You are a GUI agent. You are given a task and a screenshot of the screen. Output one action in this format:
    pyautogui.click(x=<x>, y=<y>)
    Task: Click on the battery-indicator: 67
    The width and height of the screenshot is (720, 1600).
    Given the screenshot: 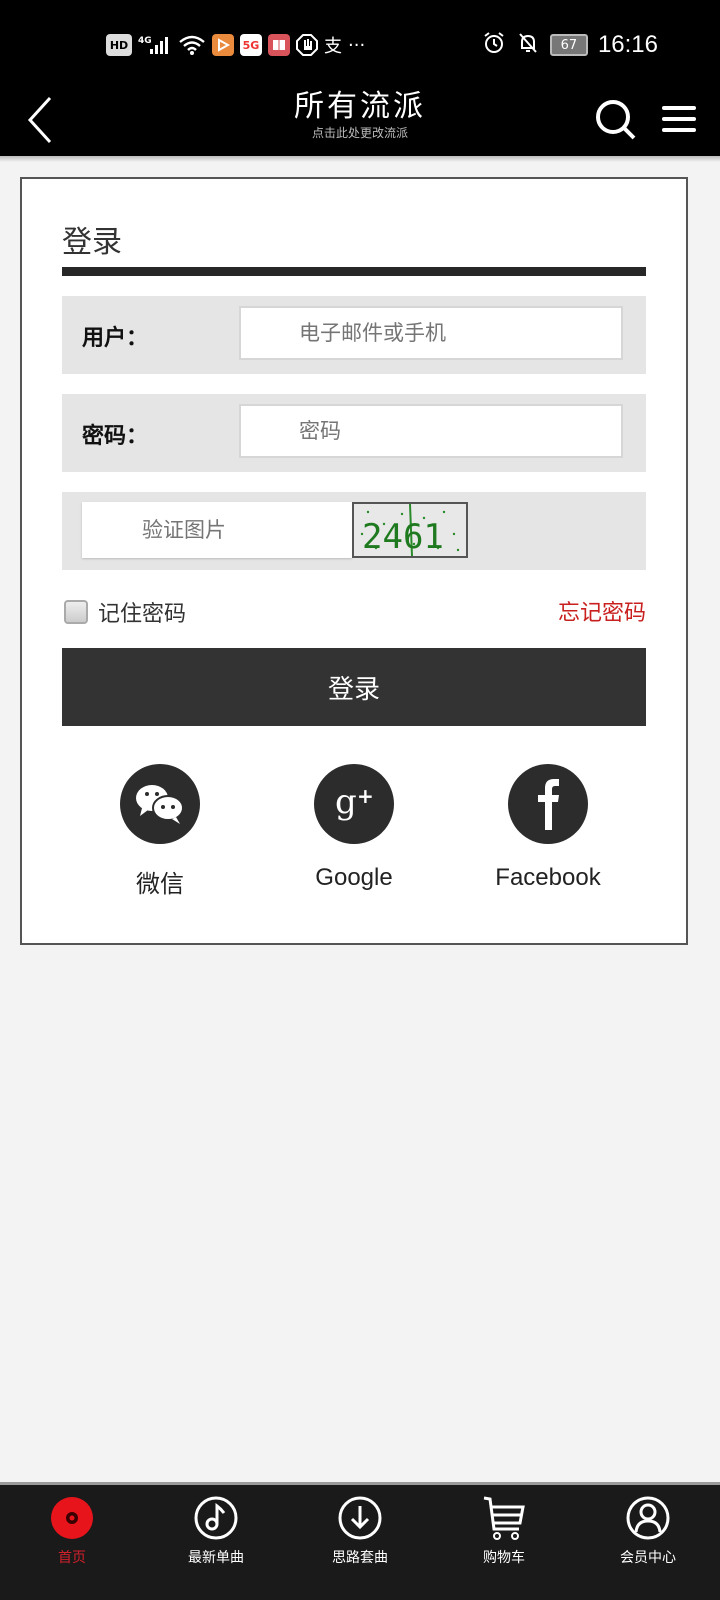 What is the action you would take?
    pyautogui.click(x=568, y=45)
    